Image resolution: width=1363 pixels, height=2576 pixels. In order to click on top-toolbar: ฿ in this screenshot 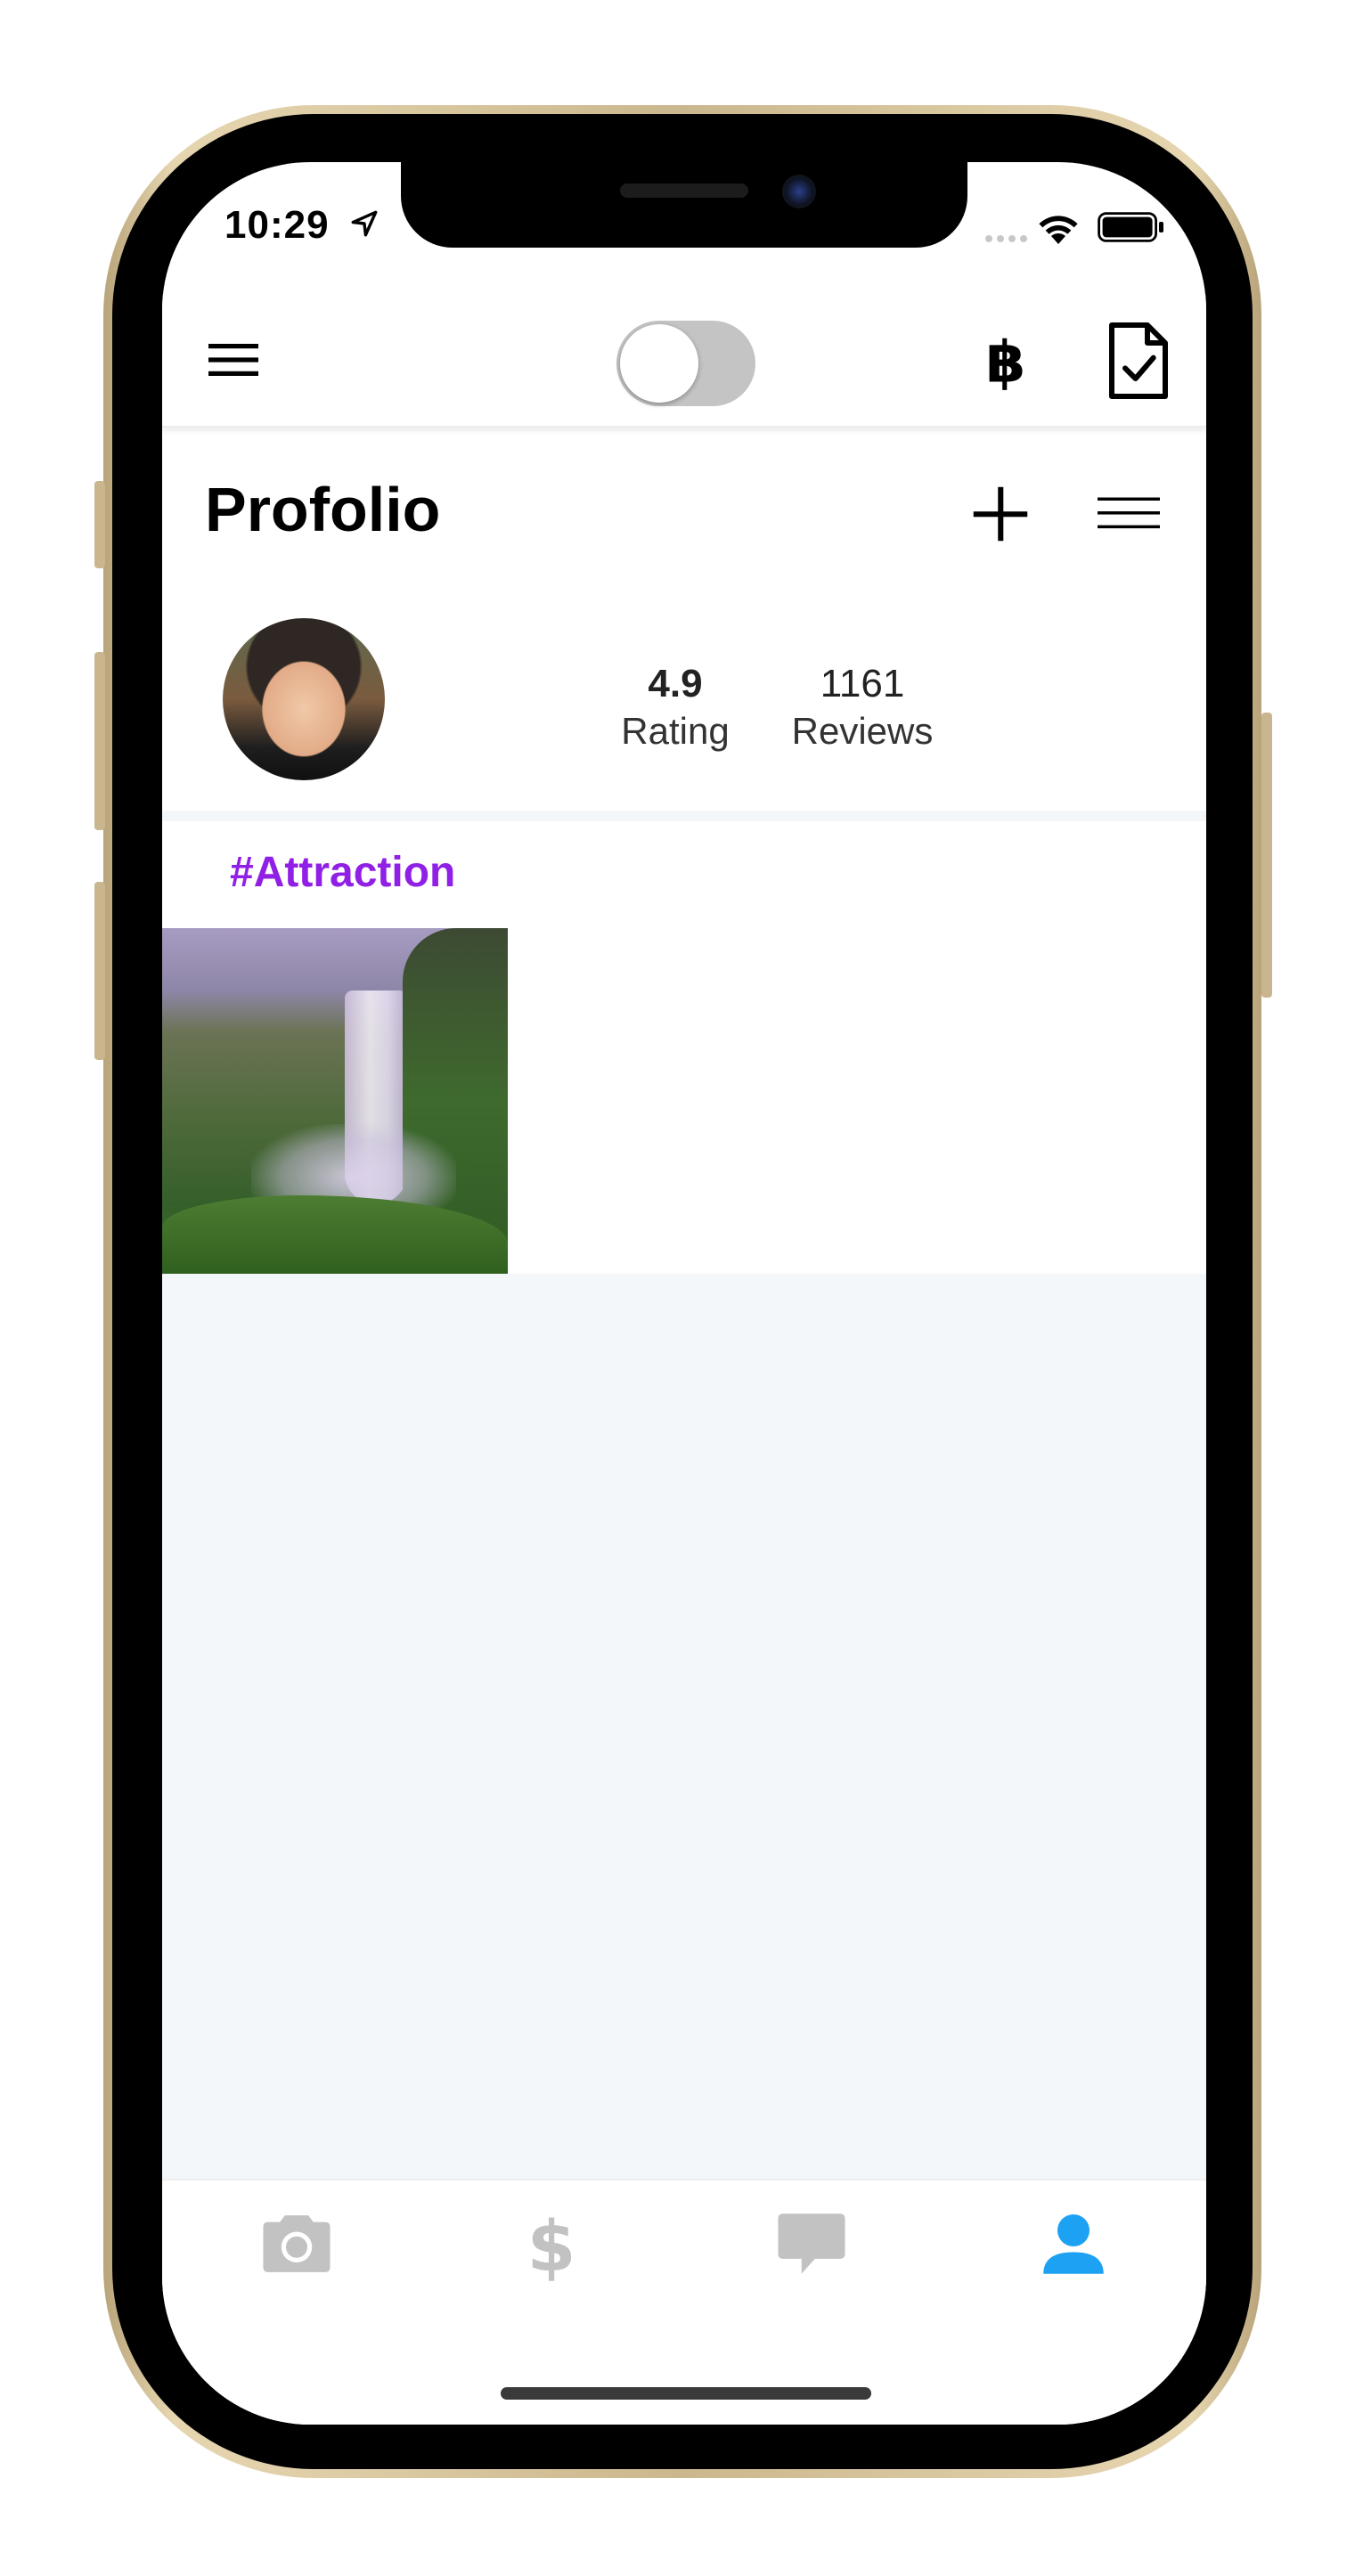, I will do `click(684, 361)`.